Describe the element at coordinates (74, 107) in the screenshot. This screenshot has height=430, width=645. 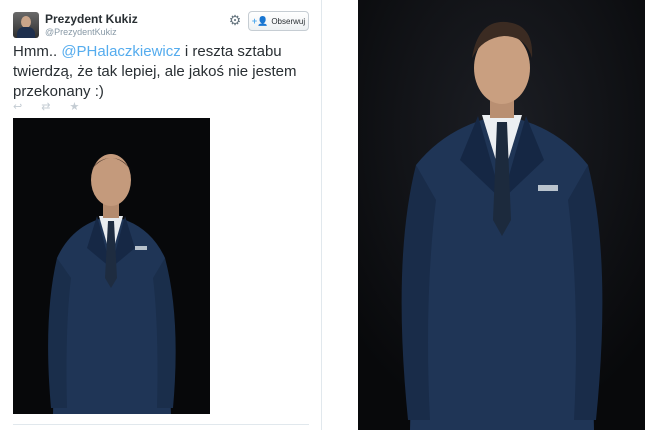
I see `star-icon: ★` at that location.